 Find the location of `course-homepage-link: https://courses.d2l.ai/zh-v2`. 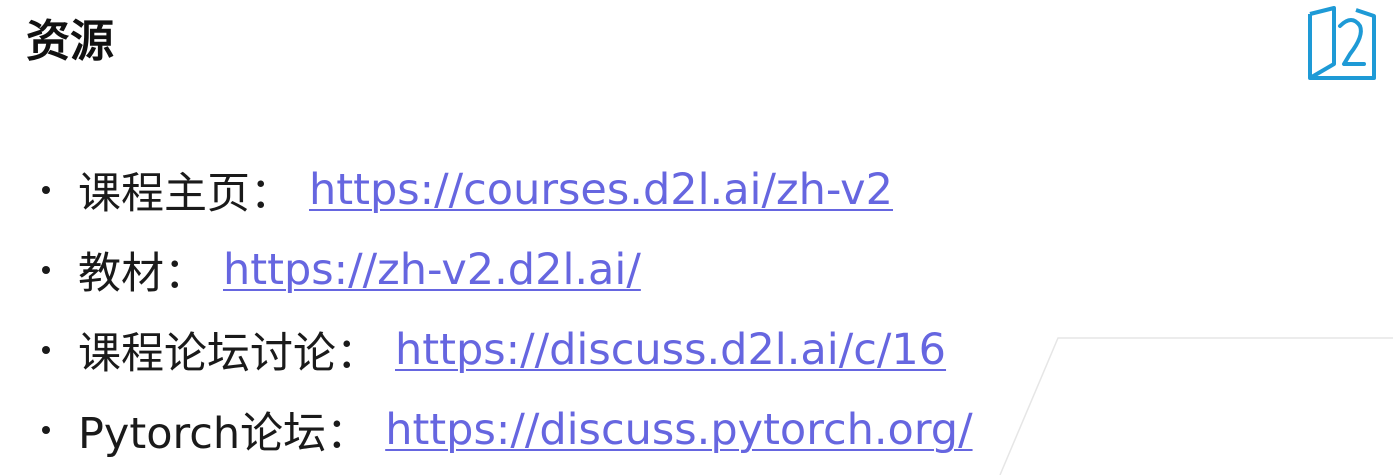

course-homepage-link: https://courses.d2l.ai/zh-v2 is located at coordinates (601, 190).